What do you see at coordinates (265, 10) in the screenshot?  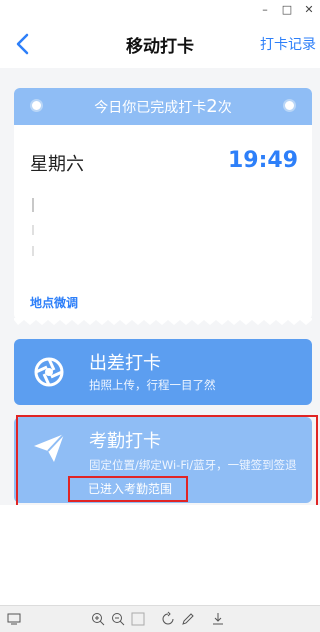 I see `minimize-button: –` at bounding box center [265, 10].